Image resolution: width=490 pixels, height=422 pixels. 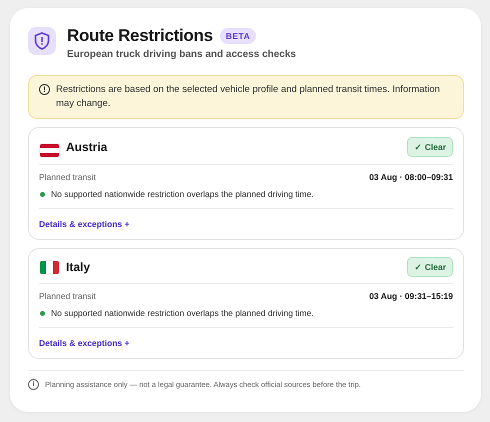 I want to click on panel-subtitle: European truck driving bans and access checks, so click(x=181, y=54).